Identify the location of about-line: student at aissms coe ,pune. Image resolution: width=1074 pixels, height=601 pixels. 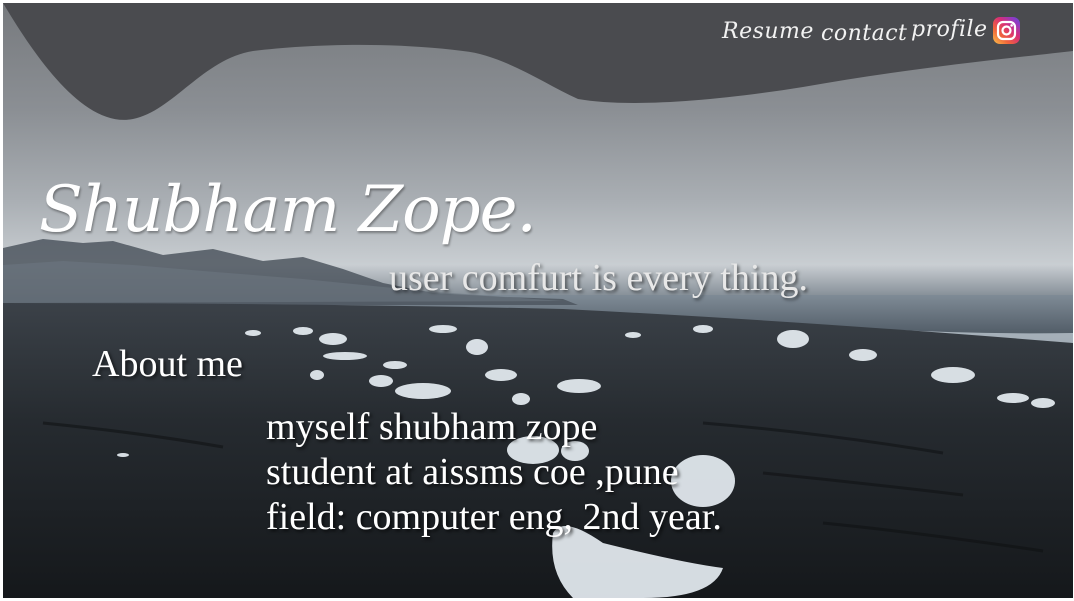
(472, 472).